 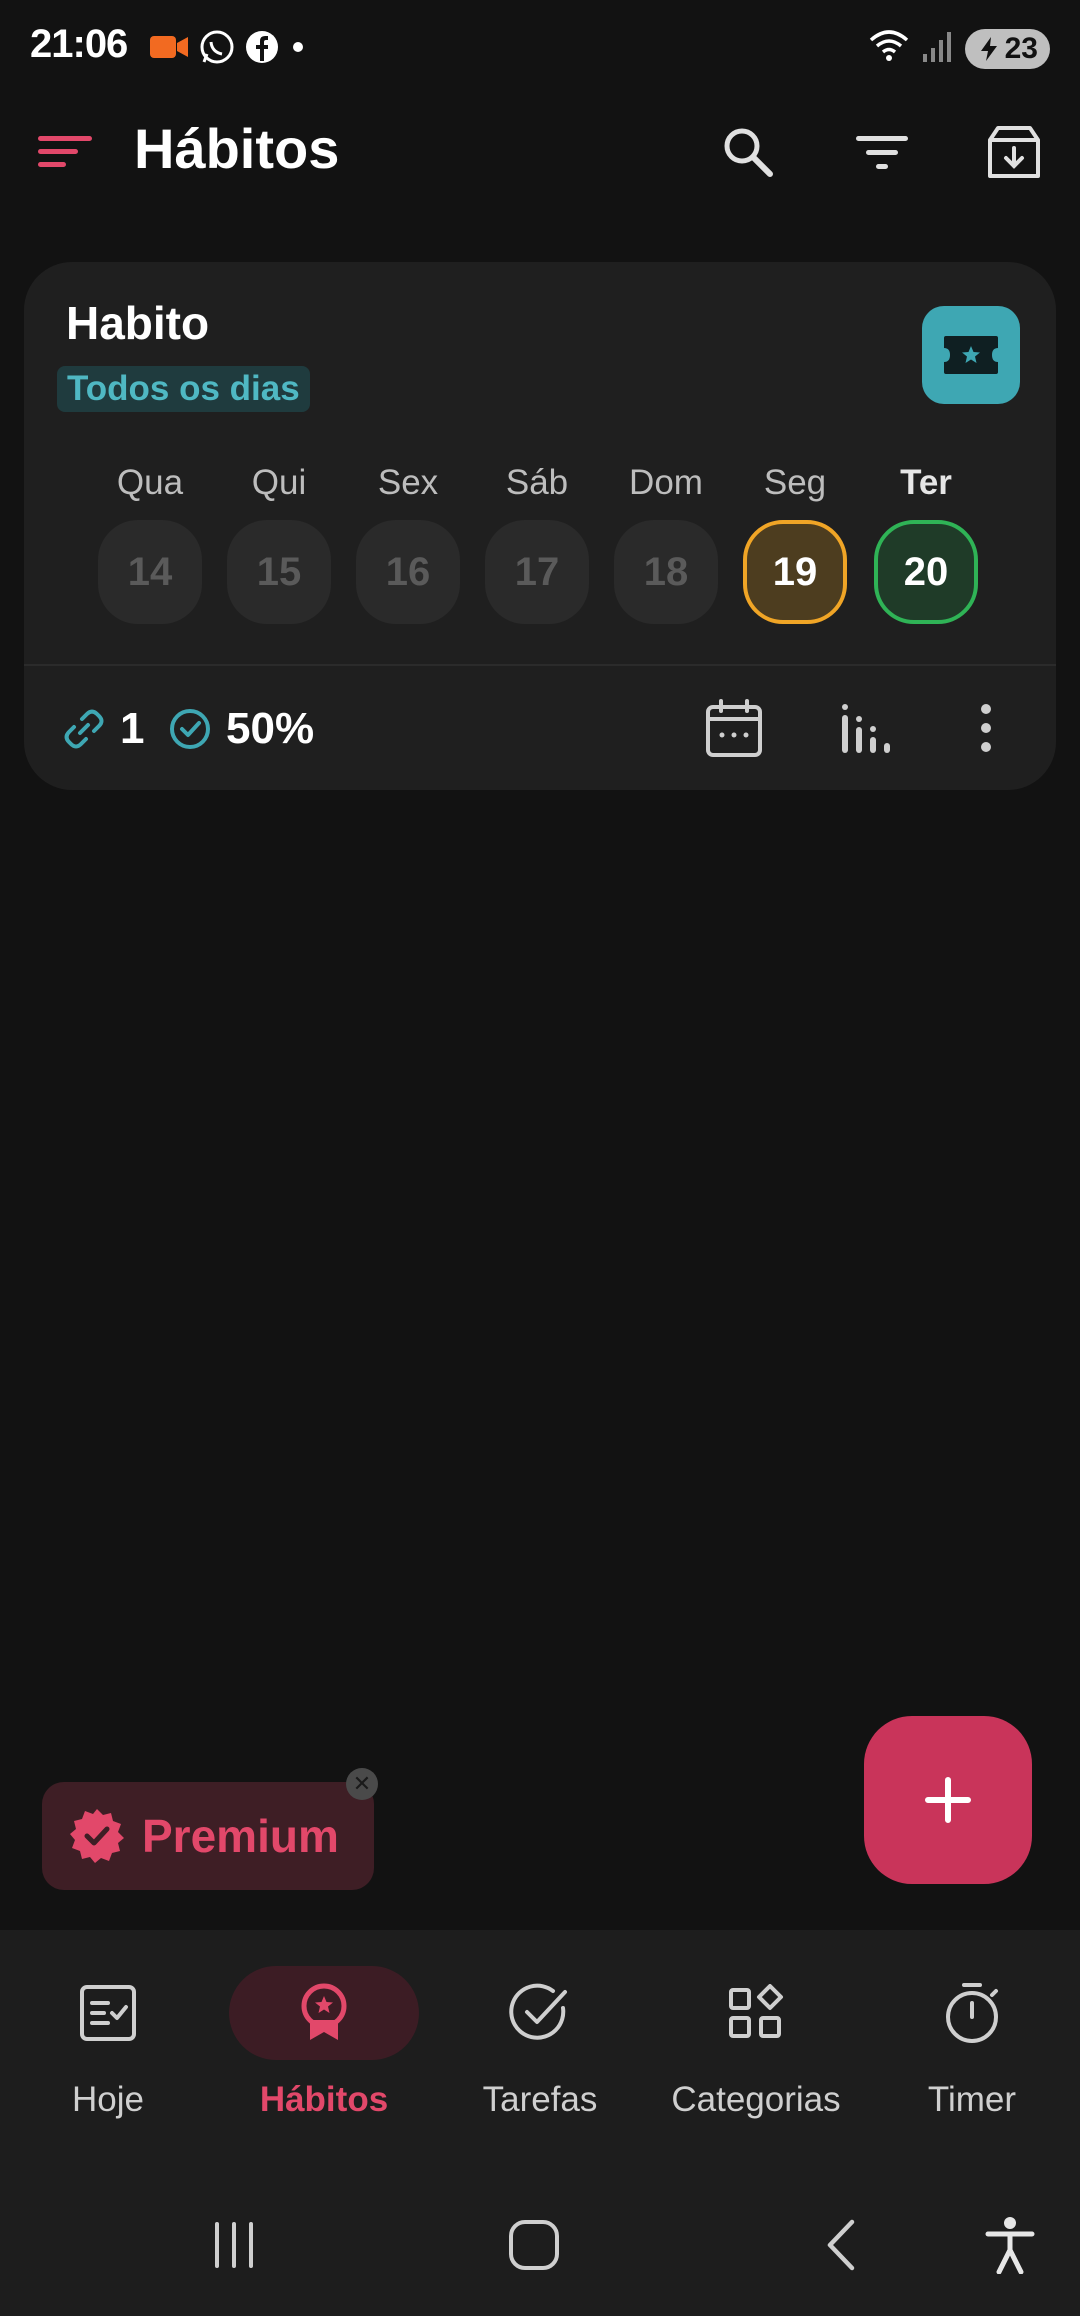 I want to click on facebook-icon, so click(x=262, y=49).